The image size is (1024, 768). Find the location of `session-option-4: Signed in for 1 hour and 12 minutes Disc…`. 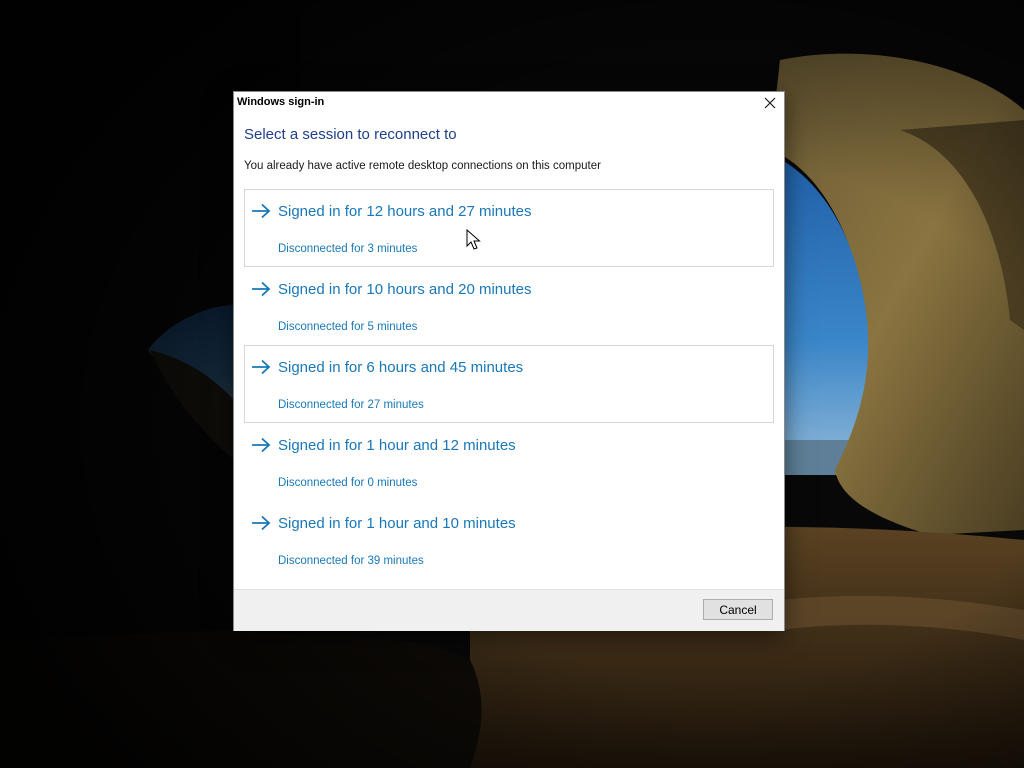

session-option-4: Signed in for 1 hour and 12 minutes Disc… is located at coordinates (509, 462).